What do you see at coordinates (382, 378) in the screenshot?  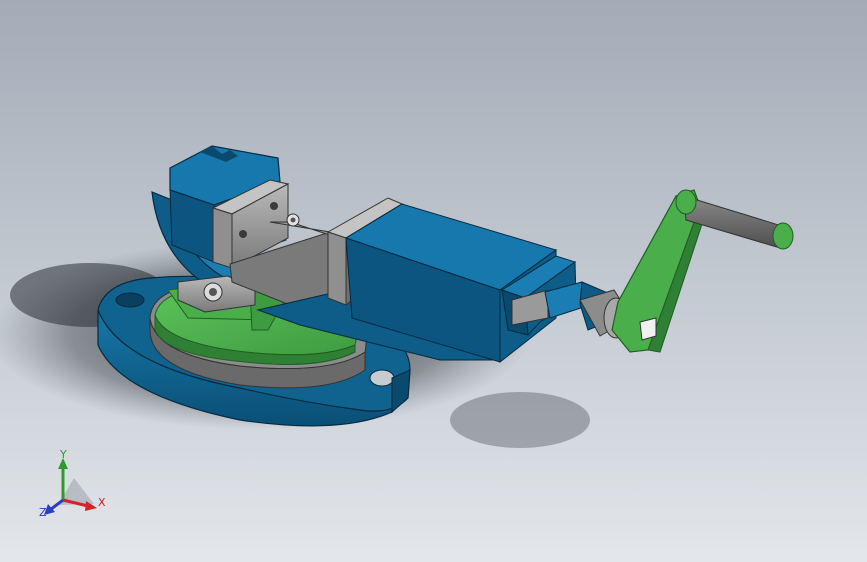 I see `base-slot-right` at bounding box center [382, 378].